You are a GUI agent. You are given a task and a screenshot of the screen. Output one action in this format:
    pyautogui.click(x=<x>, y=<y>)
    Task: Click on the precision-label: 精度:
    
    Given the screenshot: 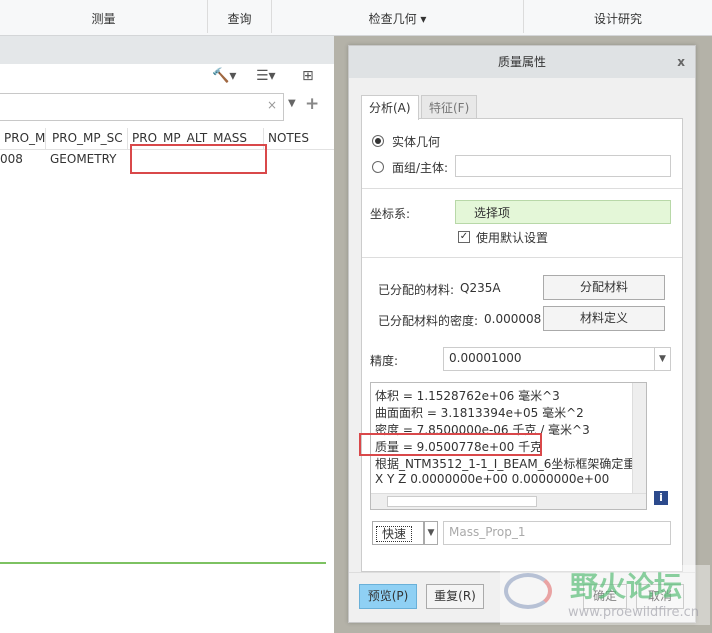 What is the action you would take?
    pyautogui.click(x=384, y=361)
    